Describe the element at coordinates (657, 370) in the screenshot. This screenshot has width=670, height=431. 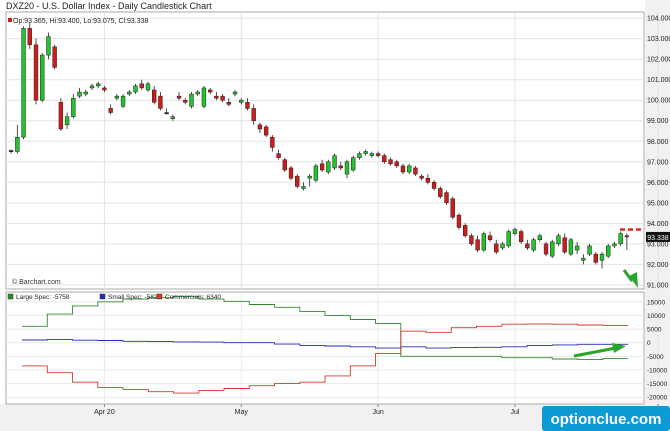
I see `cot-tick-label: -10000` at that location.